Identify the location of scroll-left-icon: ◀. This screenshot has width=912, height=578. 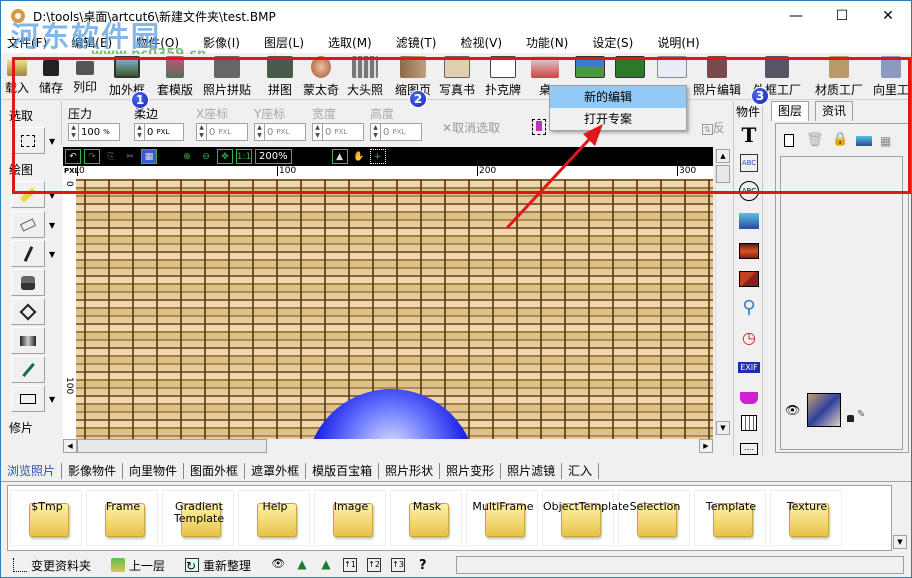
(70, 446).